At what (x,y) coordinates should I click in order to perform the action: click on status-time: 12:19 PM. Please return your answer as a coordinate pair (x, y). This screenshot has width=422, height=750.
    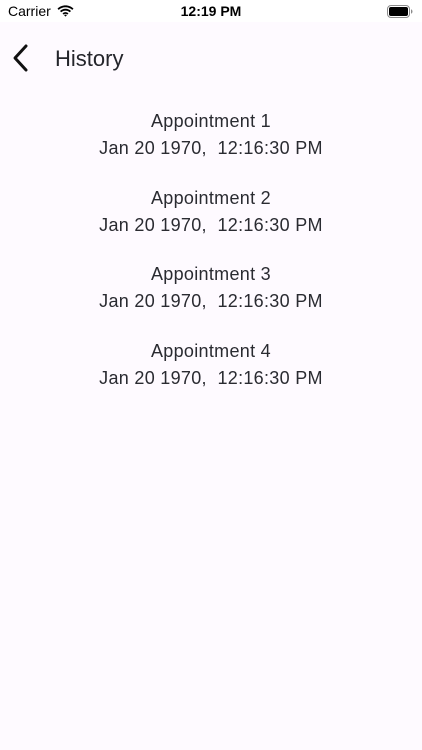
    Looking at the image, I should click on (211, 11).